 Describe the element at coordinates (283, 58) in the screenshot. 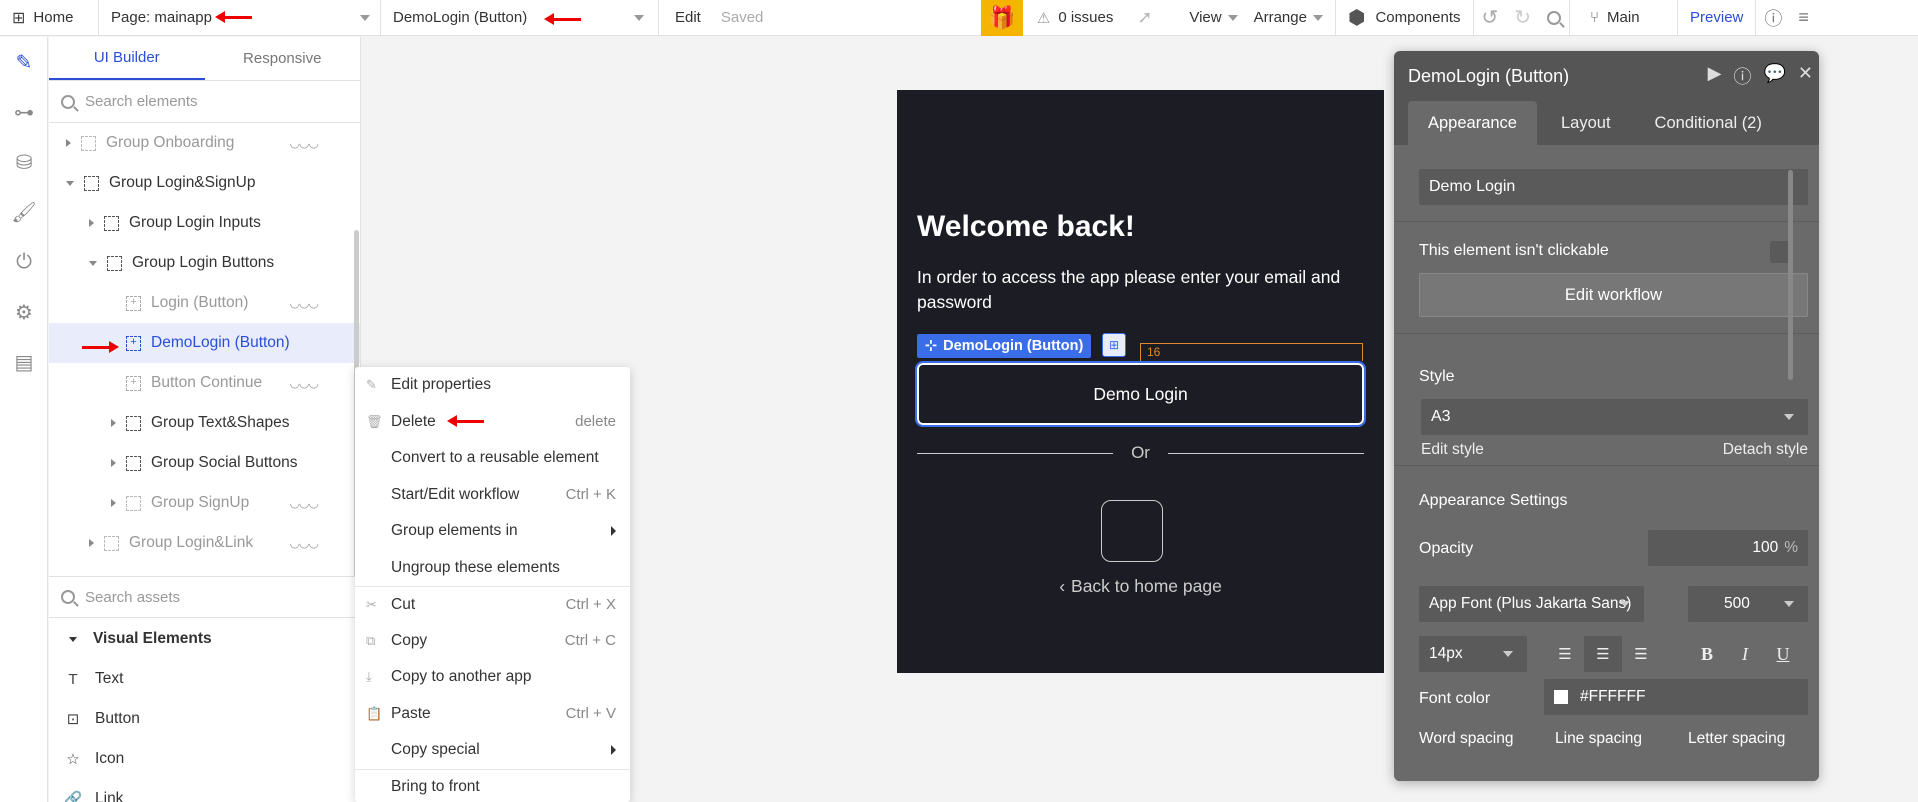

I see `tab-responsive: Responsive` at that location.